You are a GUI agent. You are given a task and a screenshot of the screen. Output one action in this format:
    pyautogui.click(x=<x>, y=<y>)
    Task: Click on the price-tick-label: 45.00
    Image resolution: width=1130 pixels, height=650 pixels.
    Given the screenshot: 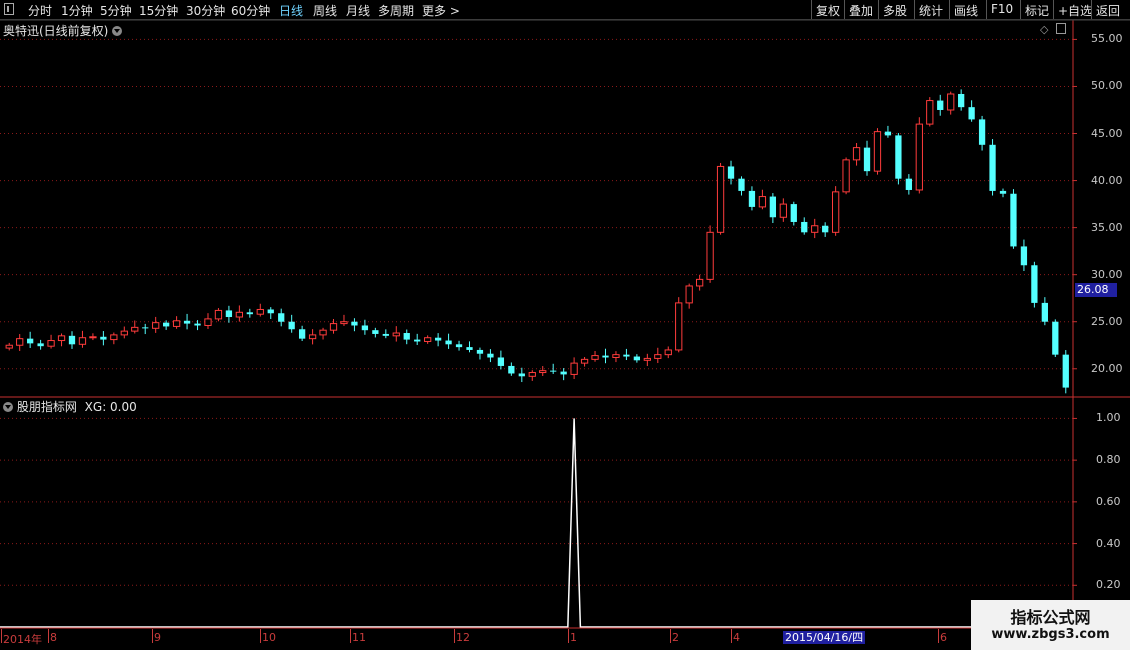 What is the action you would take?
    pyautogui.click(x=1107, y=133)
    